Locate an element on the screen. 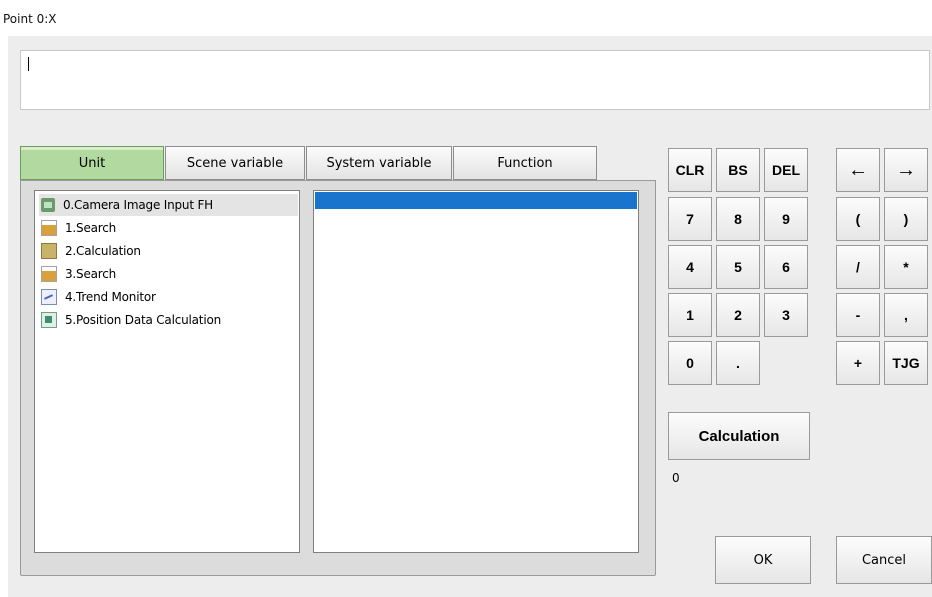 Image resolution: width=932 pixels, height=597 pixels. tab-system-variable: System variable is located at coordinates (379, 163).